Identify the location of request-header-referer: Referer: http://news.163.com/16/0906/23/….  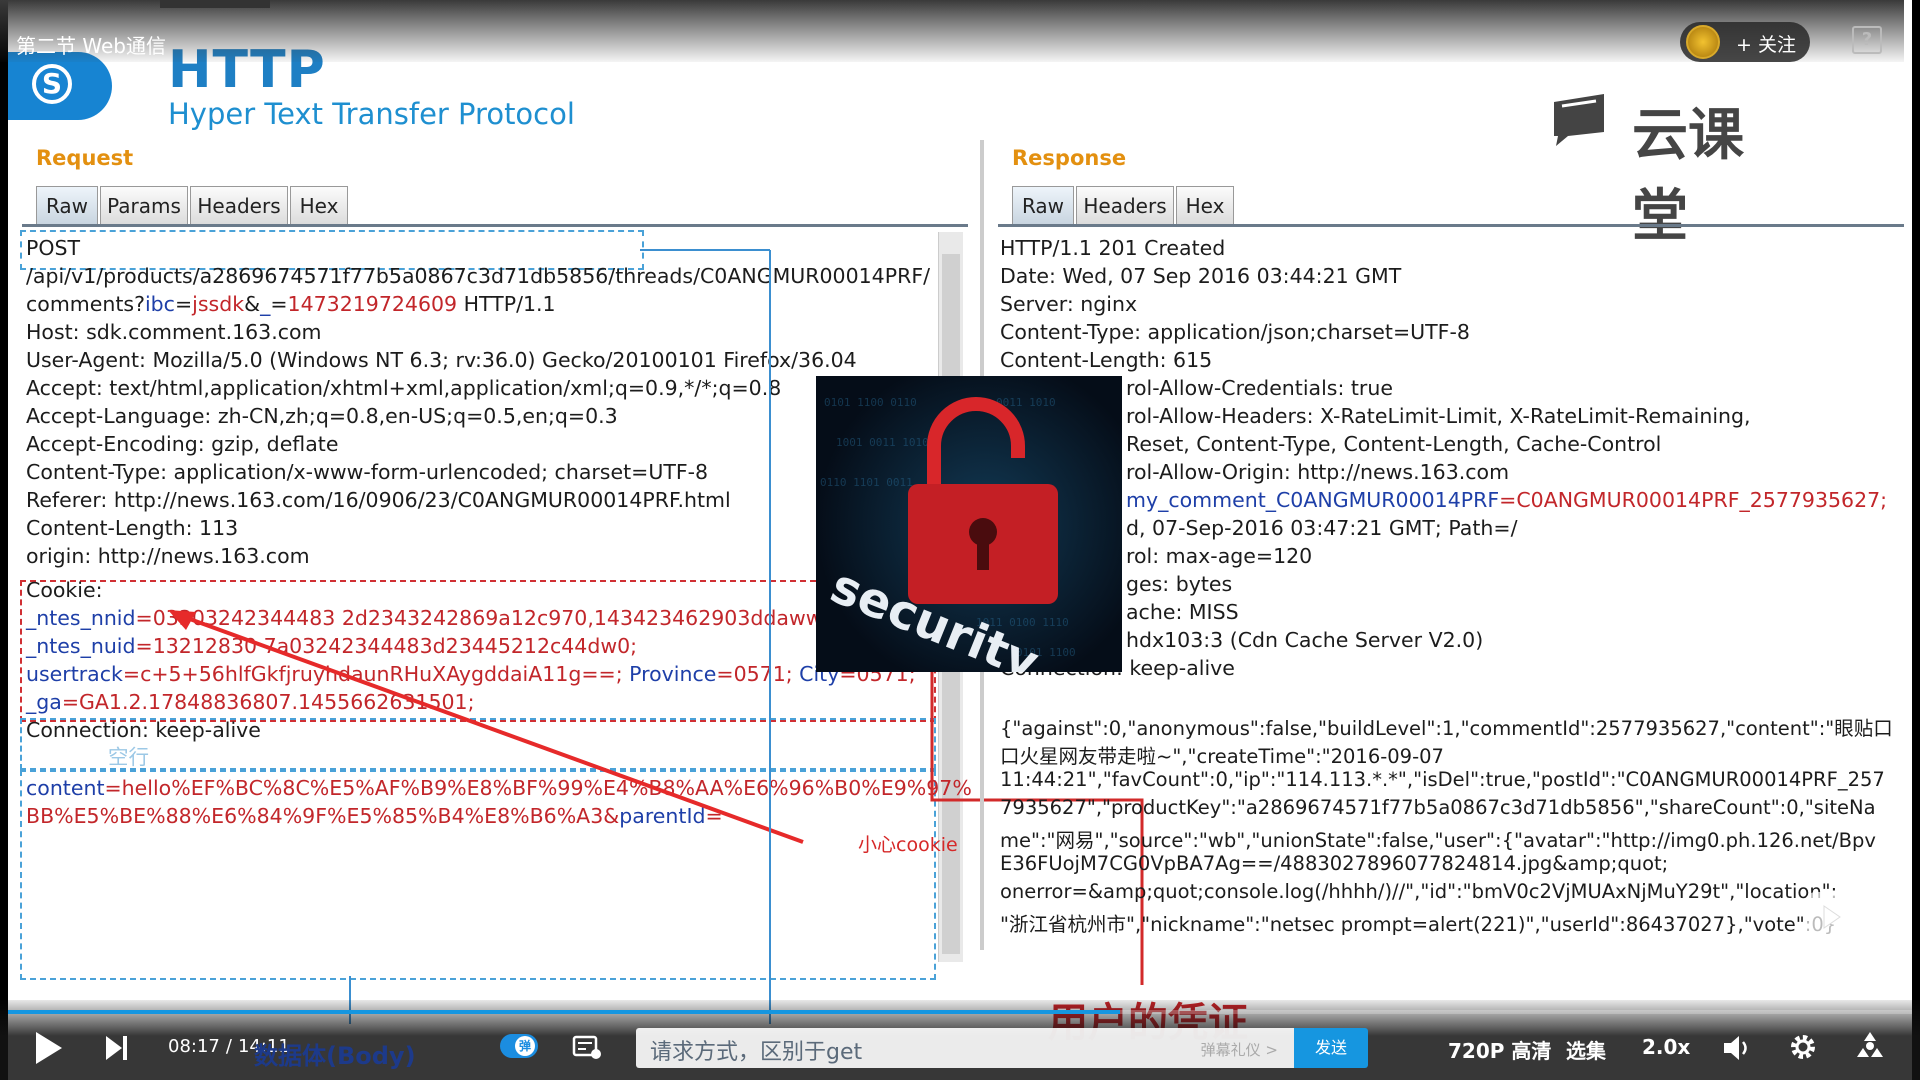
(378, 500).